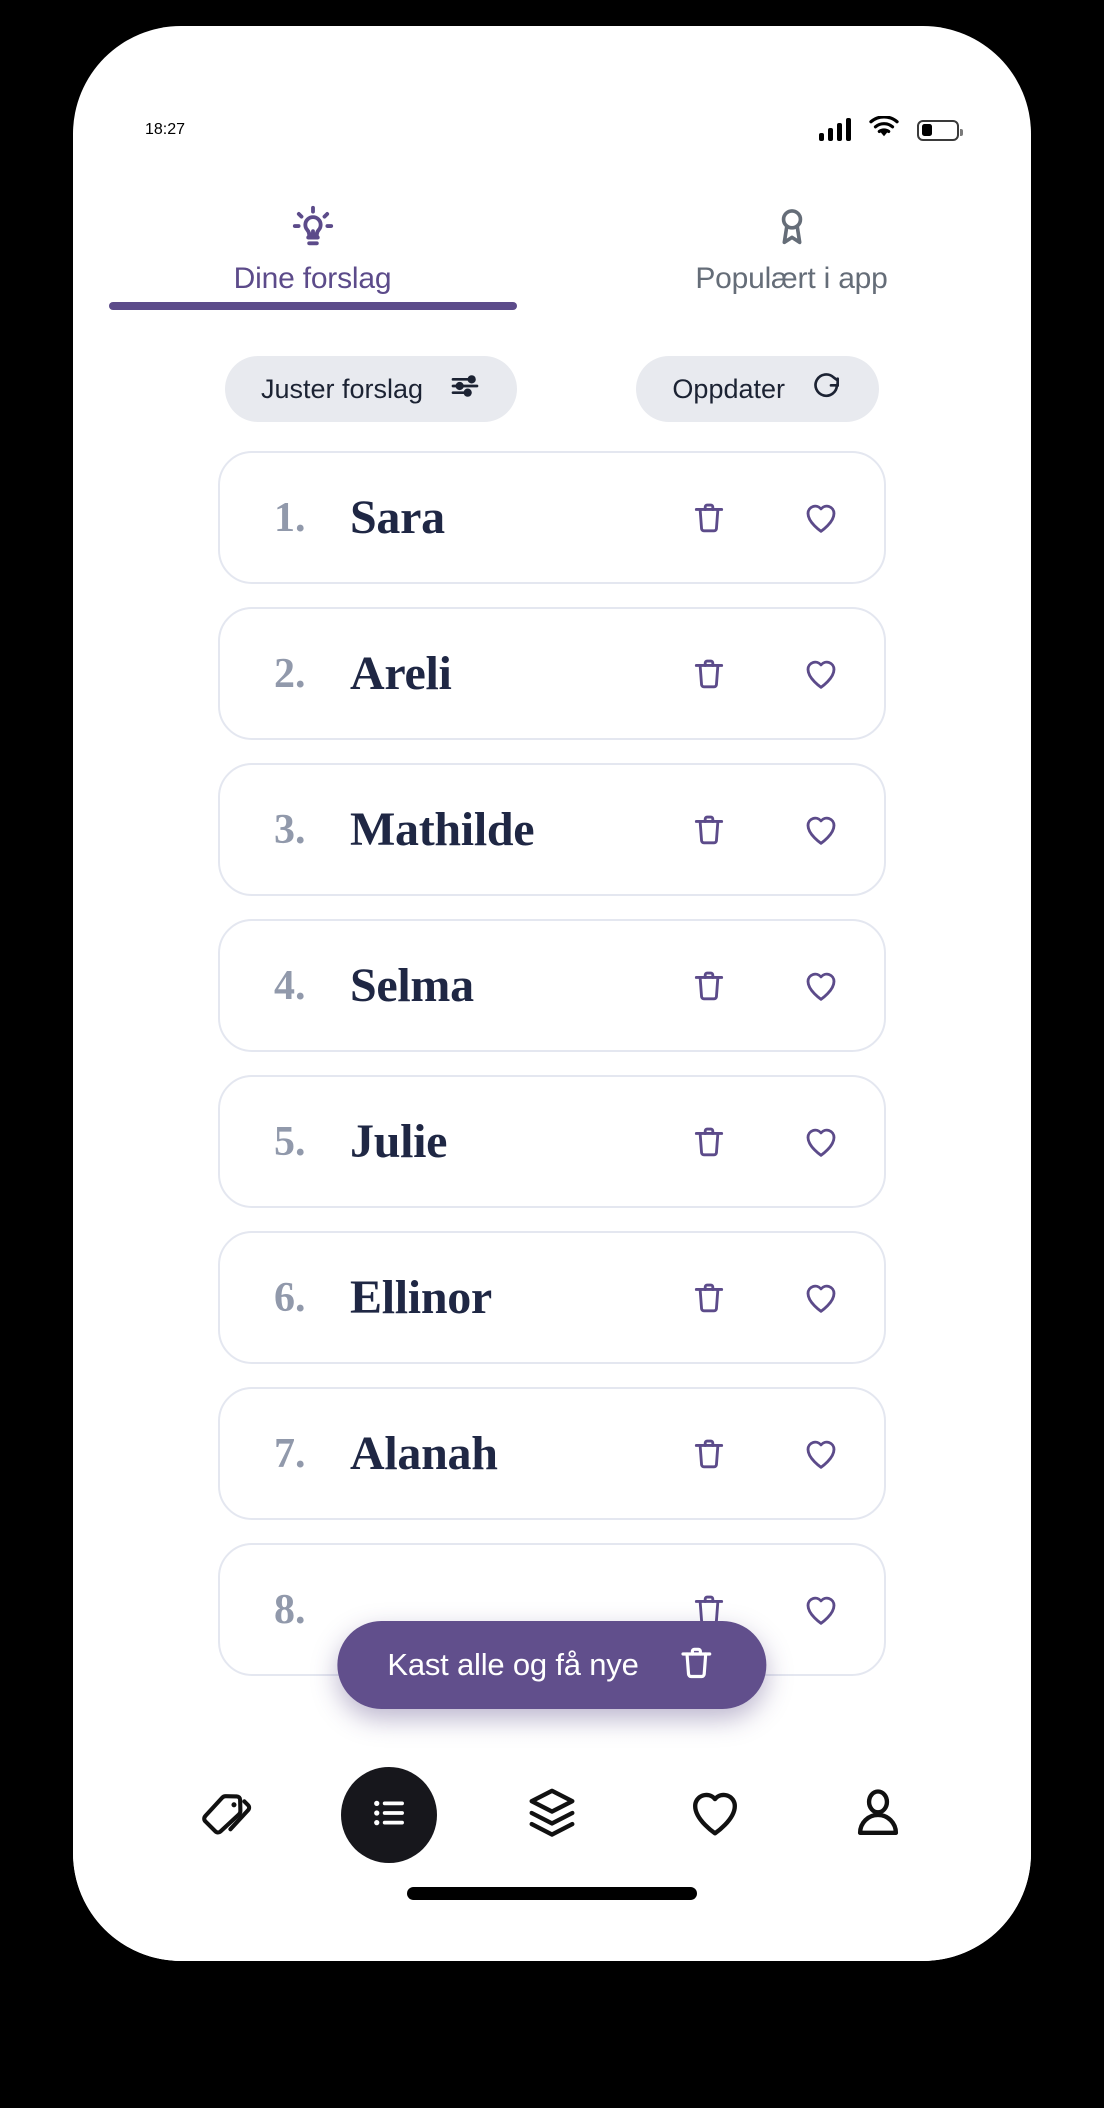 Image resolution: width=1104 pixels, height=2108 pixels. Describe the element at coordinates (465, 389) in the screenshot. I see `sliders-icon` at that location.